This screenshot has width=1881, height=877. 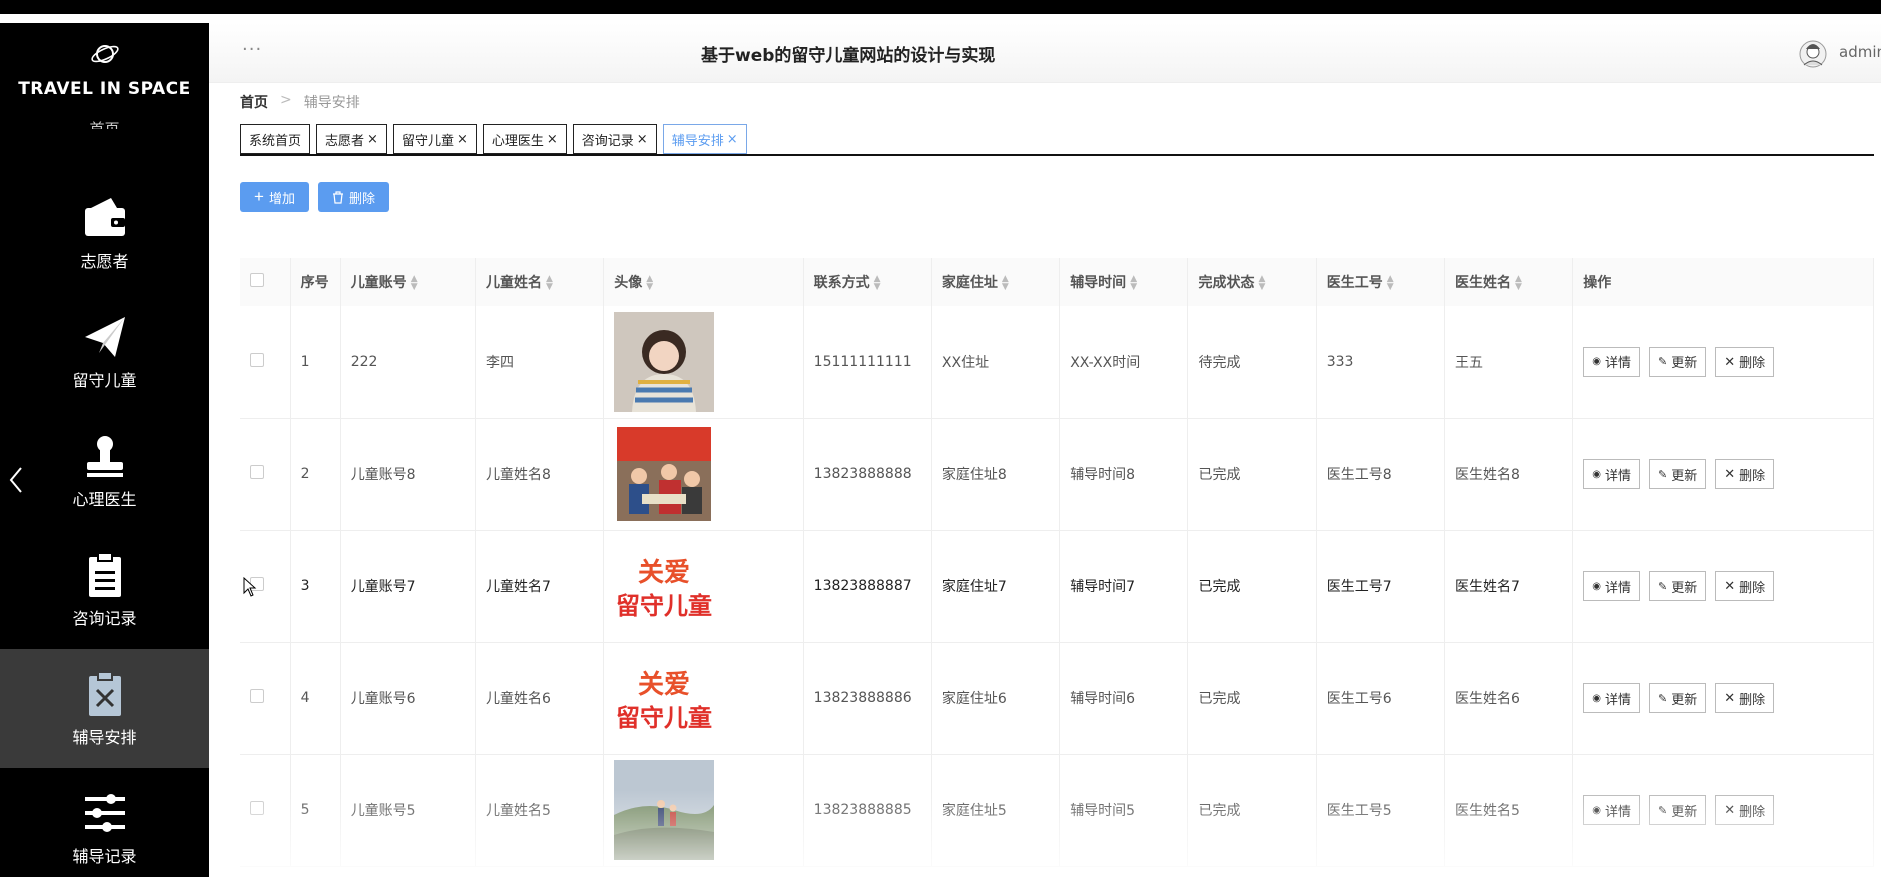 I want to click on avatar, so click(x=1813, y=54).